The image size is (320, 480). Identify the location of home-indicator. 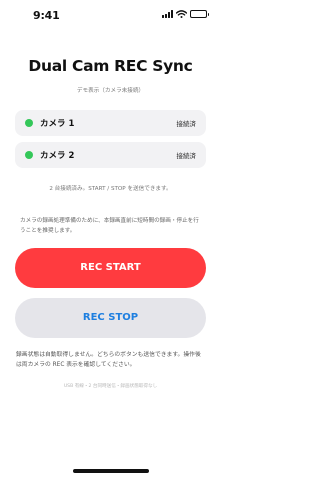
(111, 471).